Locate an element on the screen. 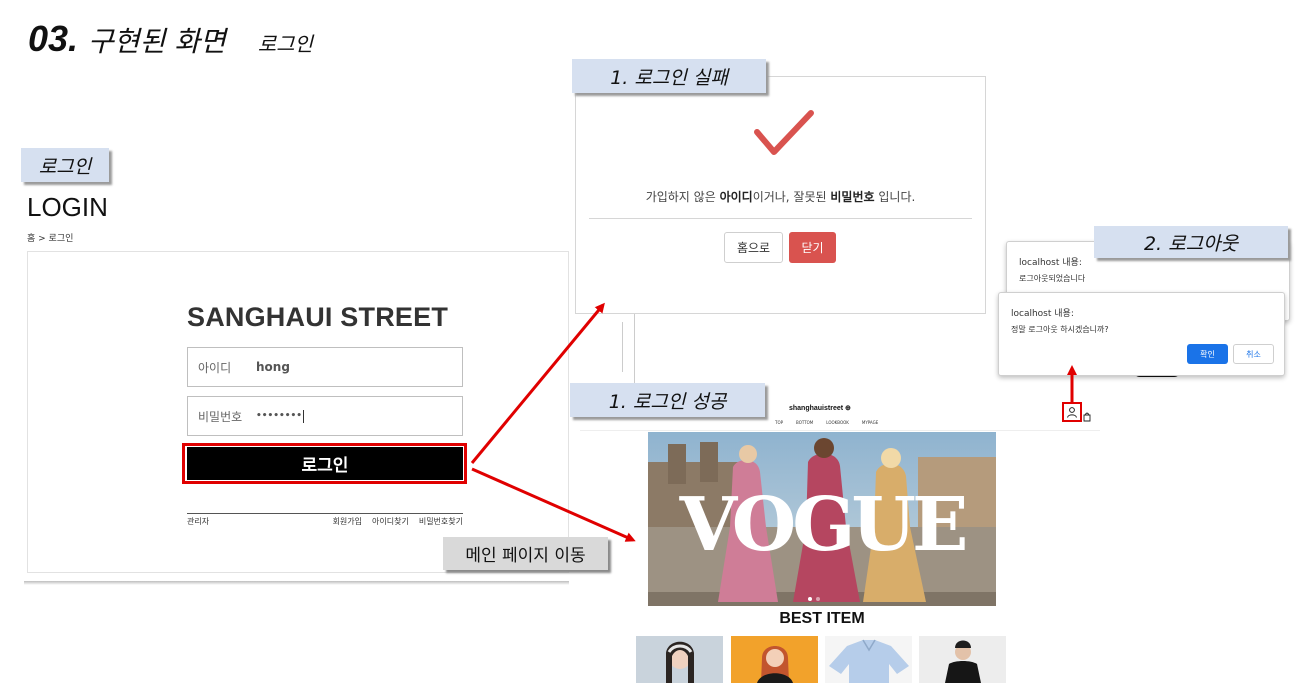 The height and width of the screenshot is (683, 1298). login-page-title: LOGIN is located at coordinates (67, 207).